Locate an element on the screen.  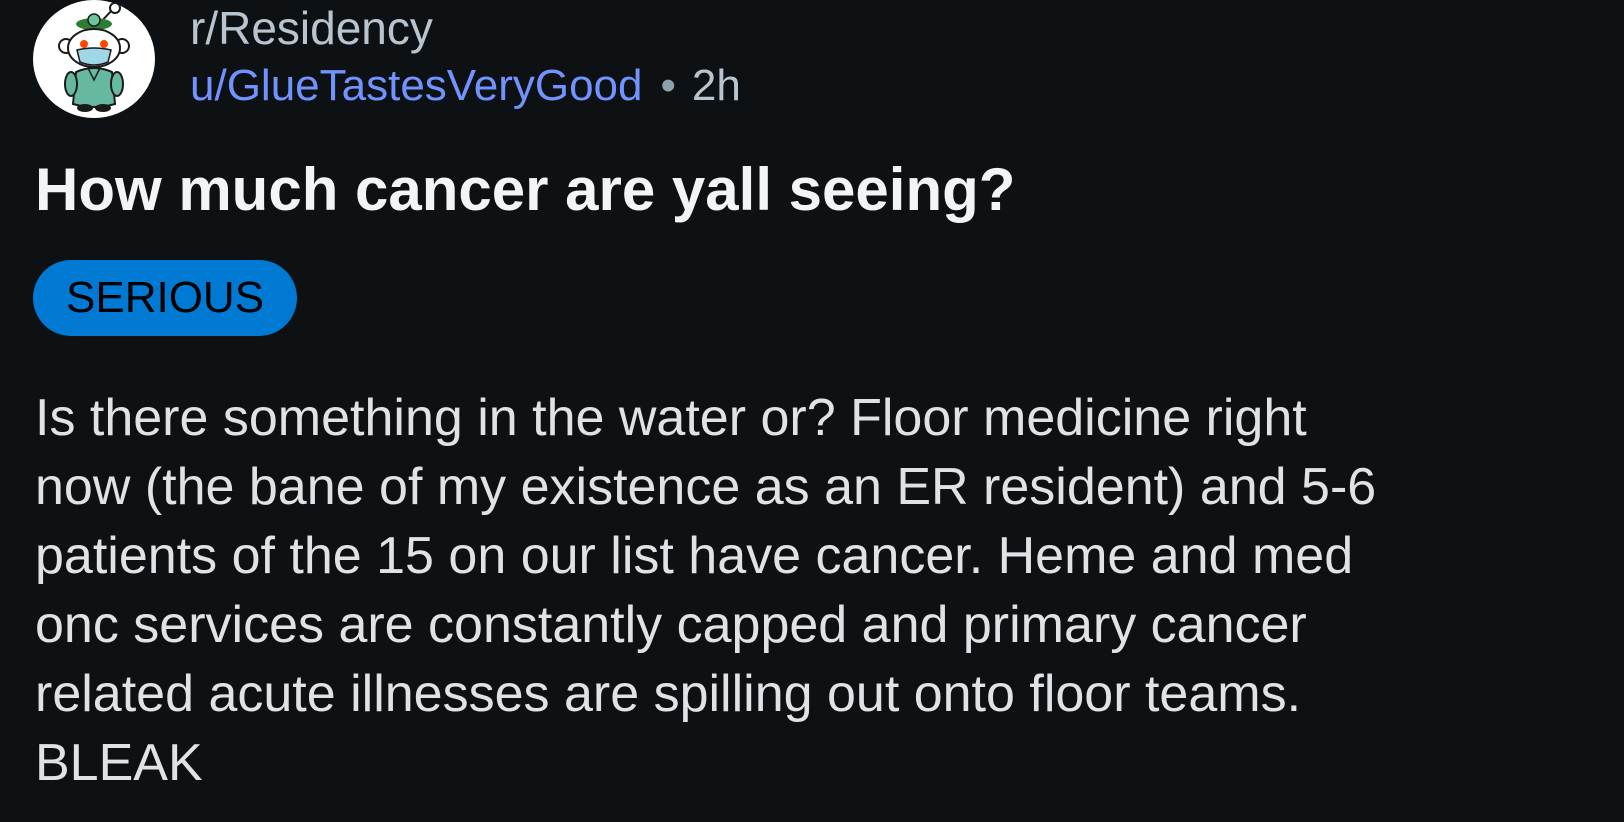
reddit-snoo-doctor-icon is located at coordinates (94, 57).